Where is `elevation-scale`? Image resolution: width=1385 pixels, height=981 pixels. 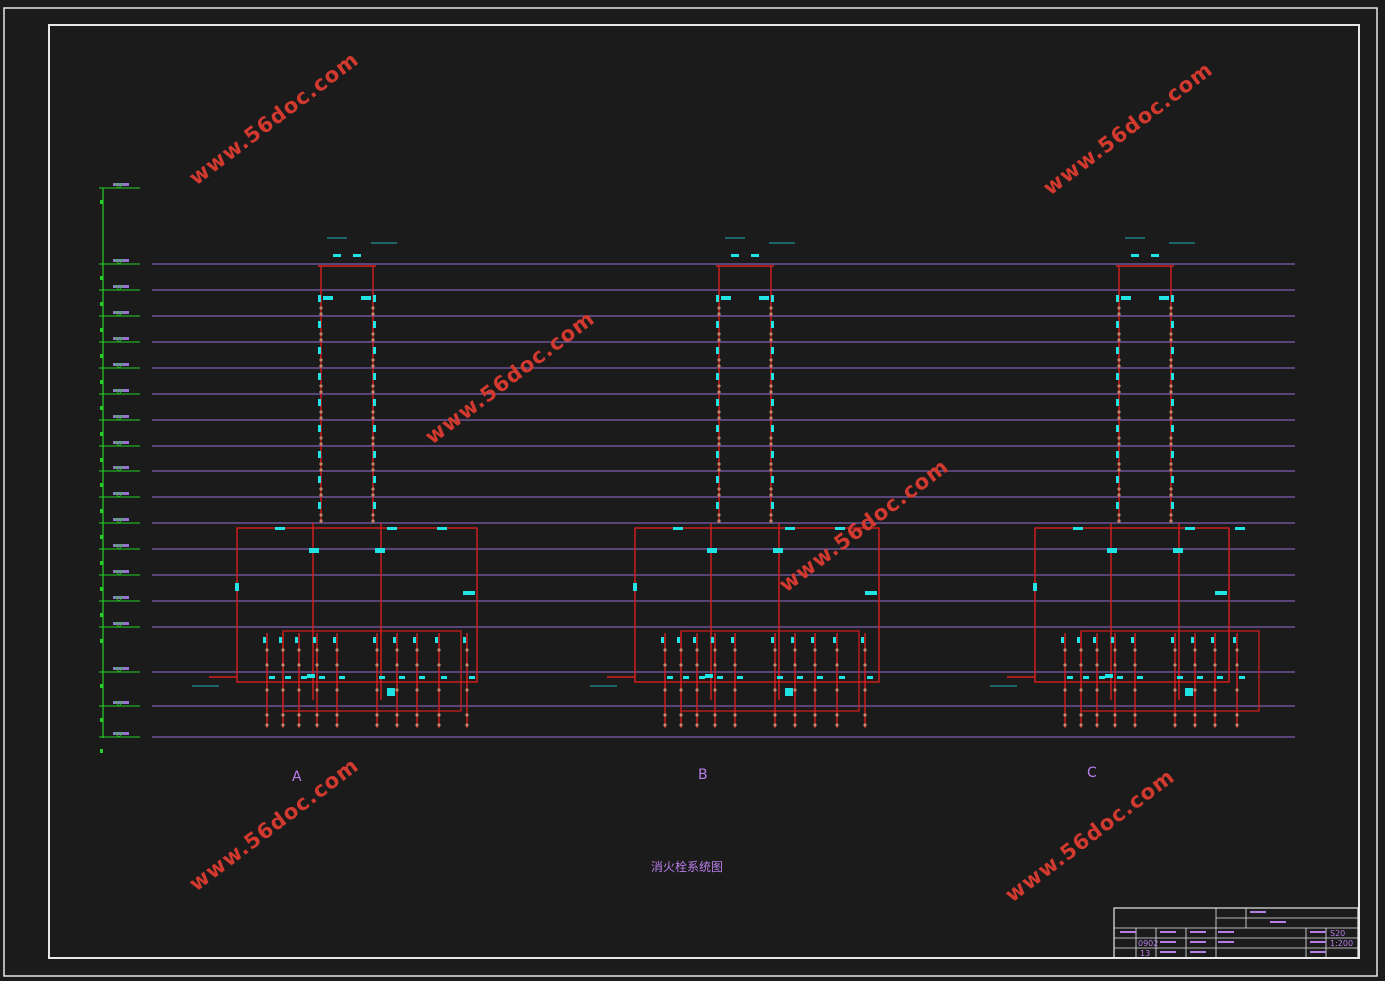
elevation-scale is located at coordinates (119, 468).